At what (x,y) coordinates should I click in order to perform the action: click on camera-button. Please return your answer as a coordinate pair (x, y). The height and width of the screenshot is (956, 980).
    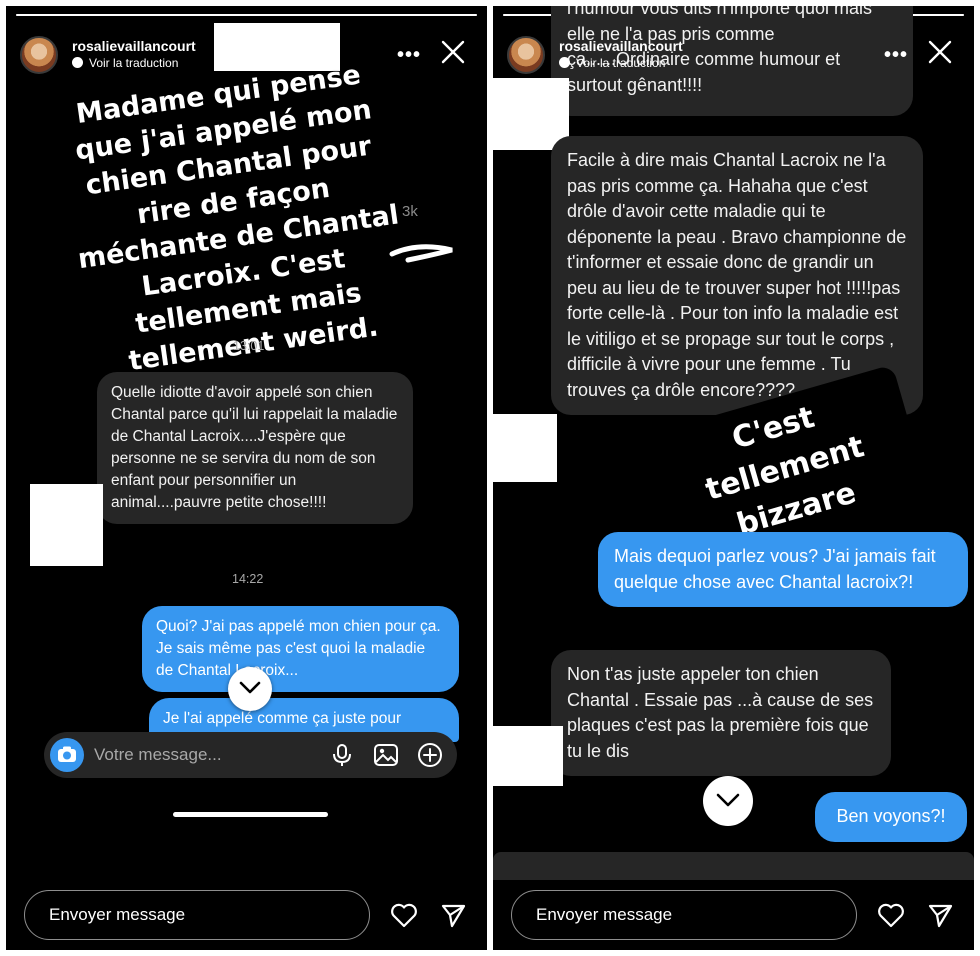
    Looking at the image, I should click on (67, 755).